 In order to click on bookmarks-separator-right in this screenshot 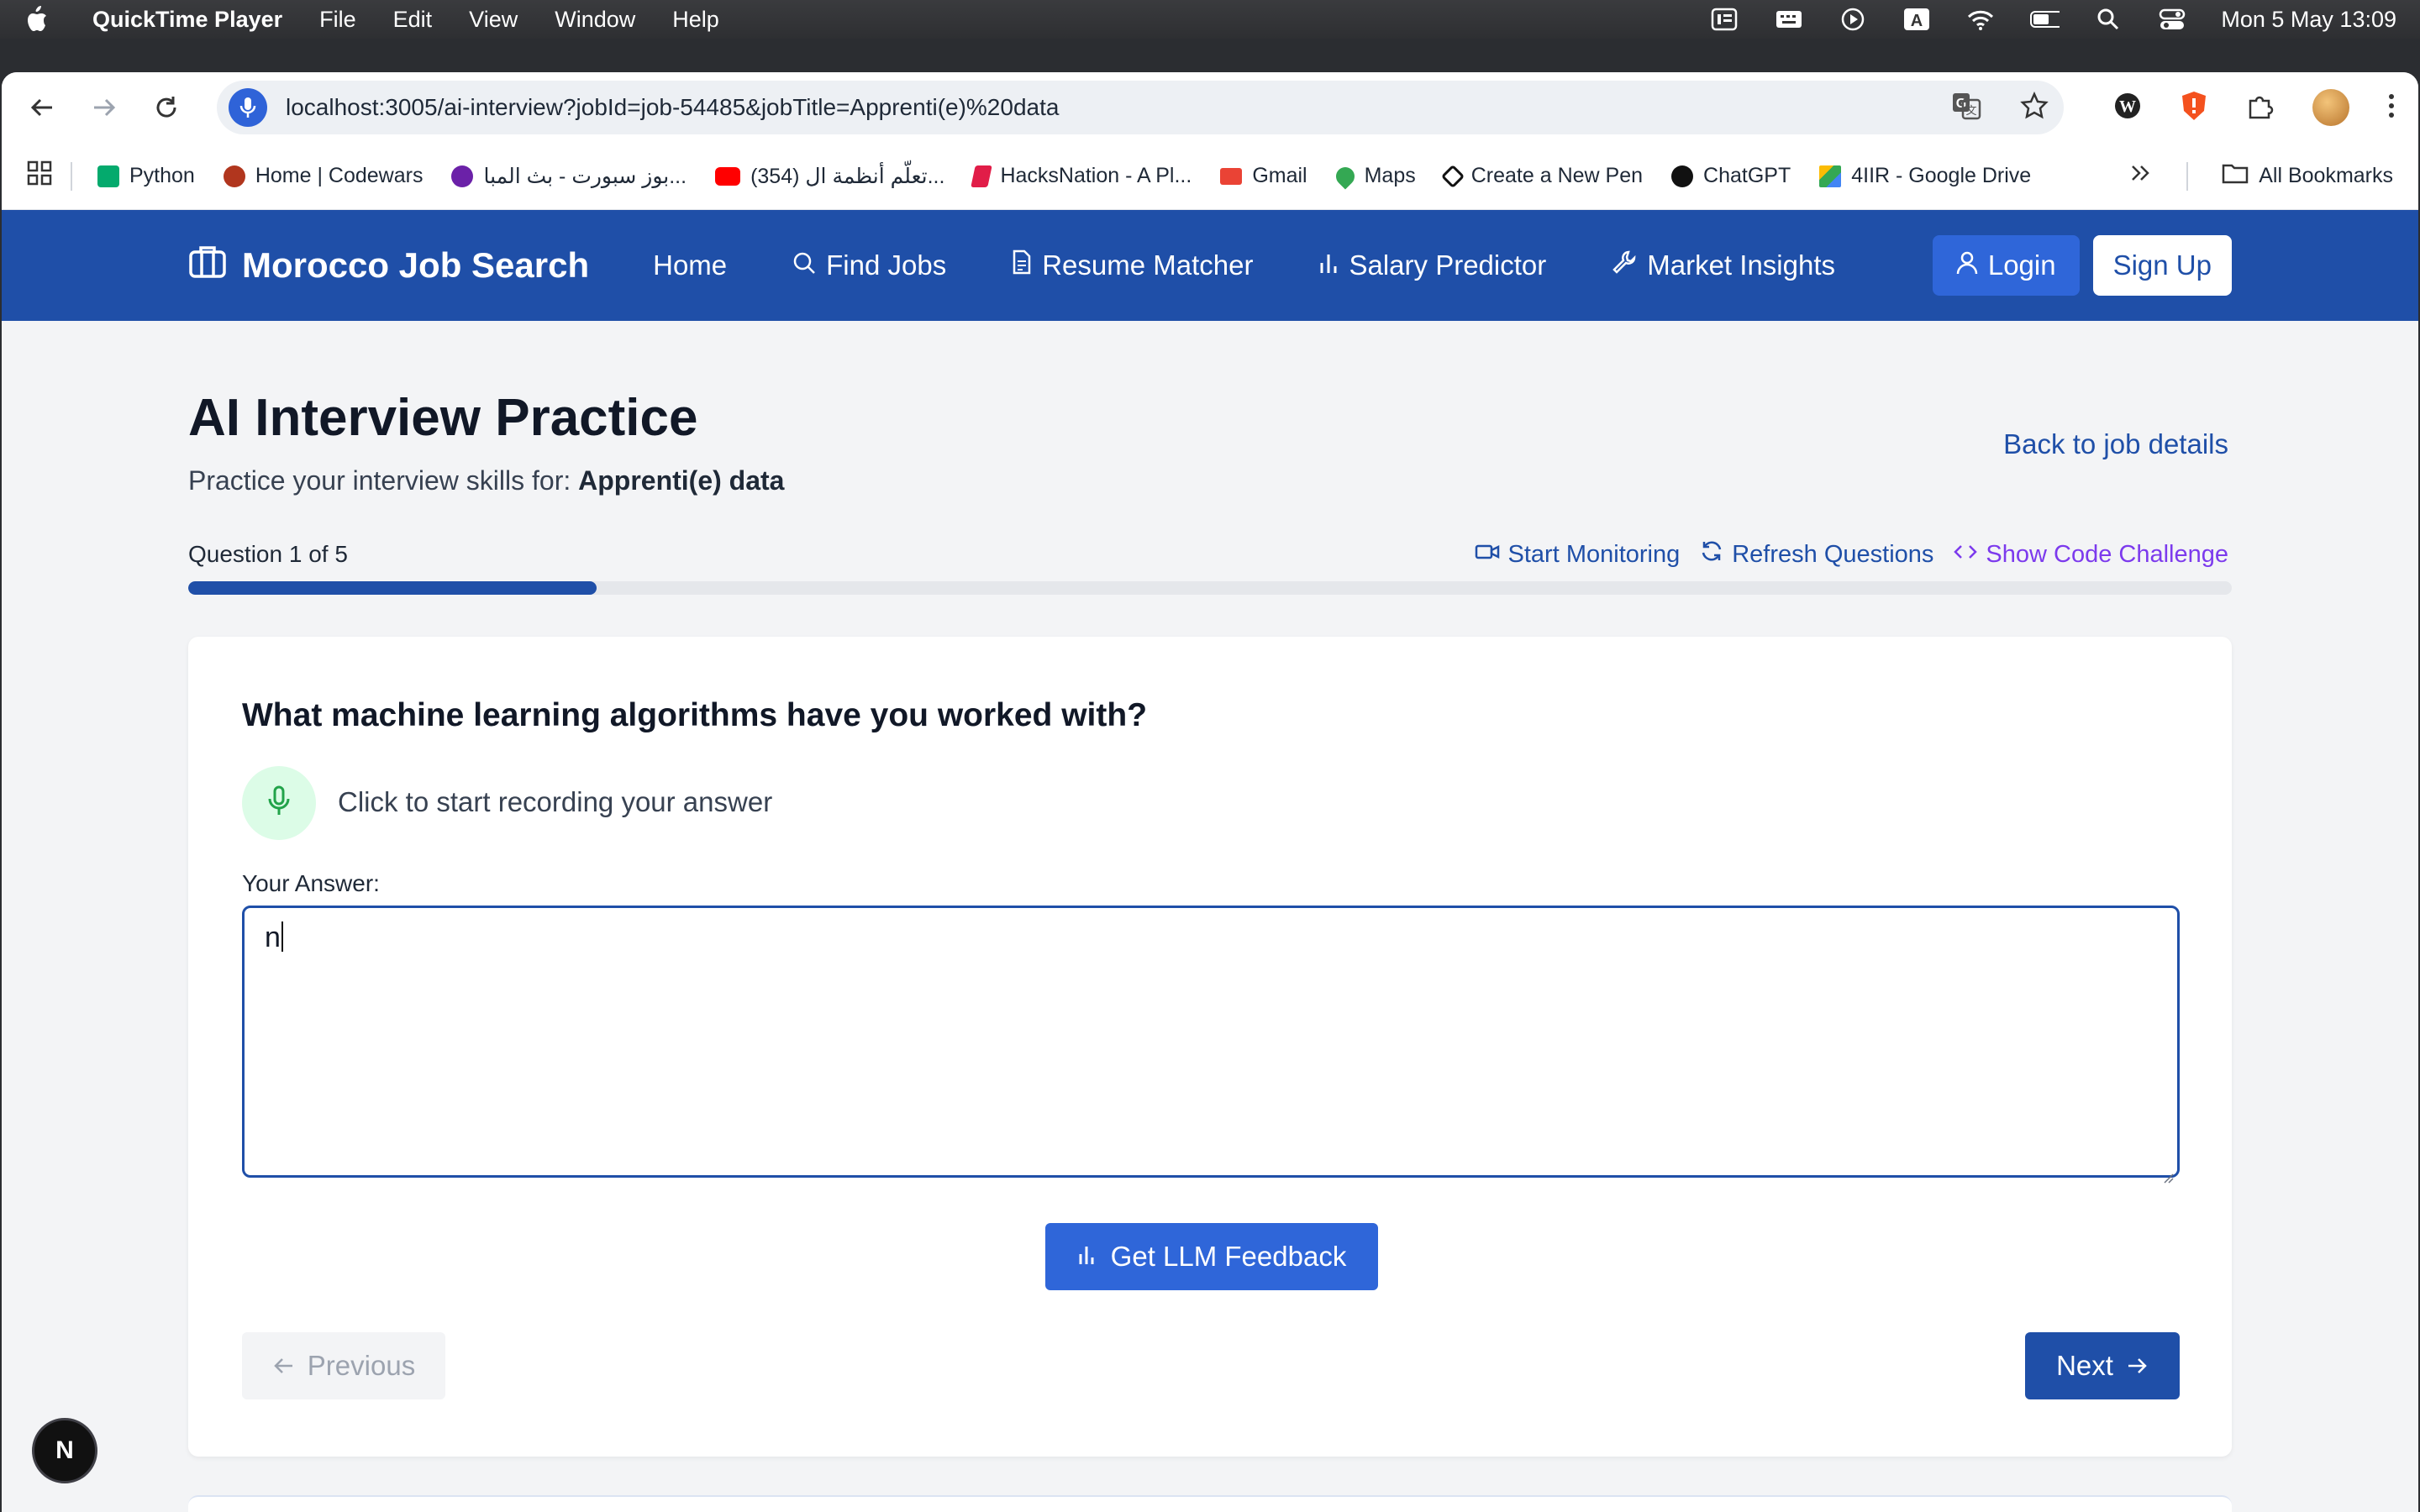, I will do `click(2187, 176)`.